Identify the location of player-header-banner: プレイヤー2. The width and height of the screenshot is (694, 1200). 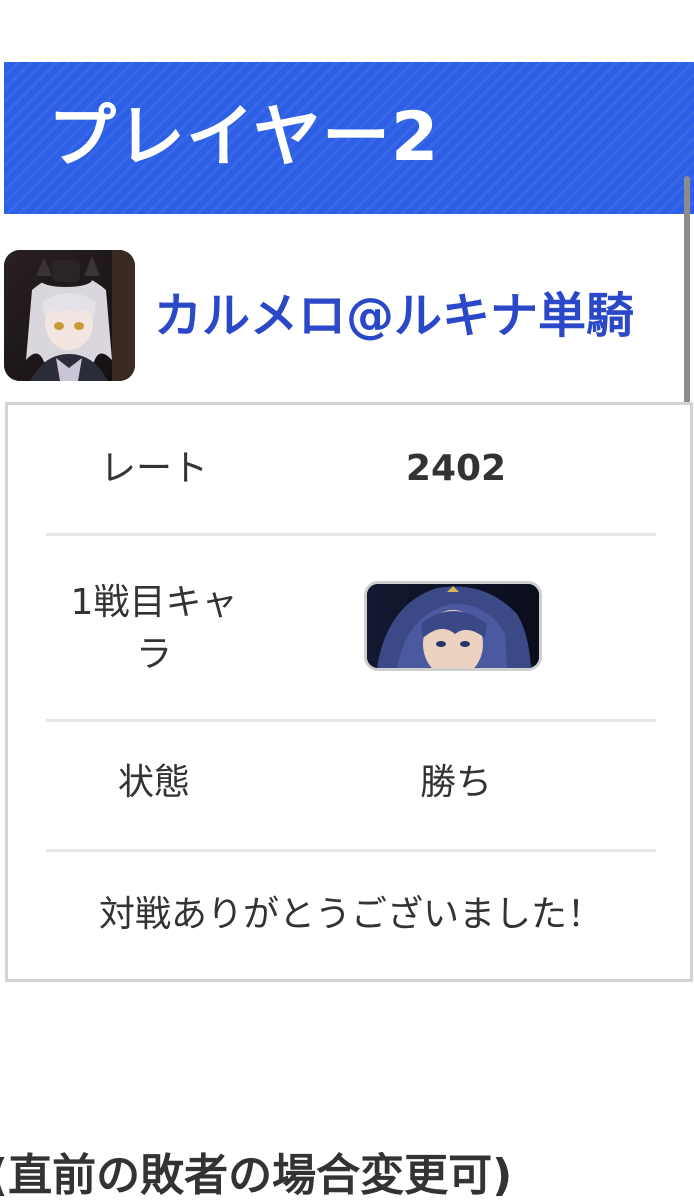
(349, 138).